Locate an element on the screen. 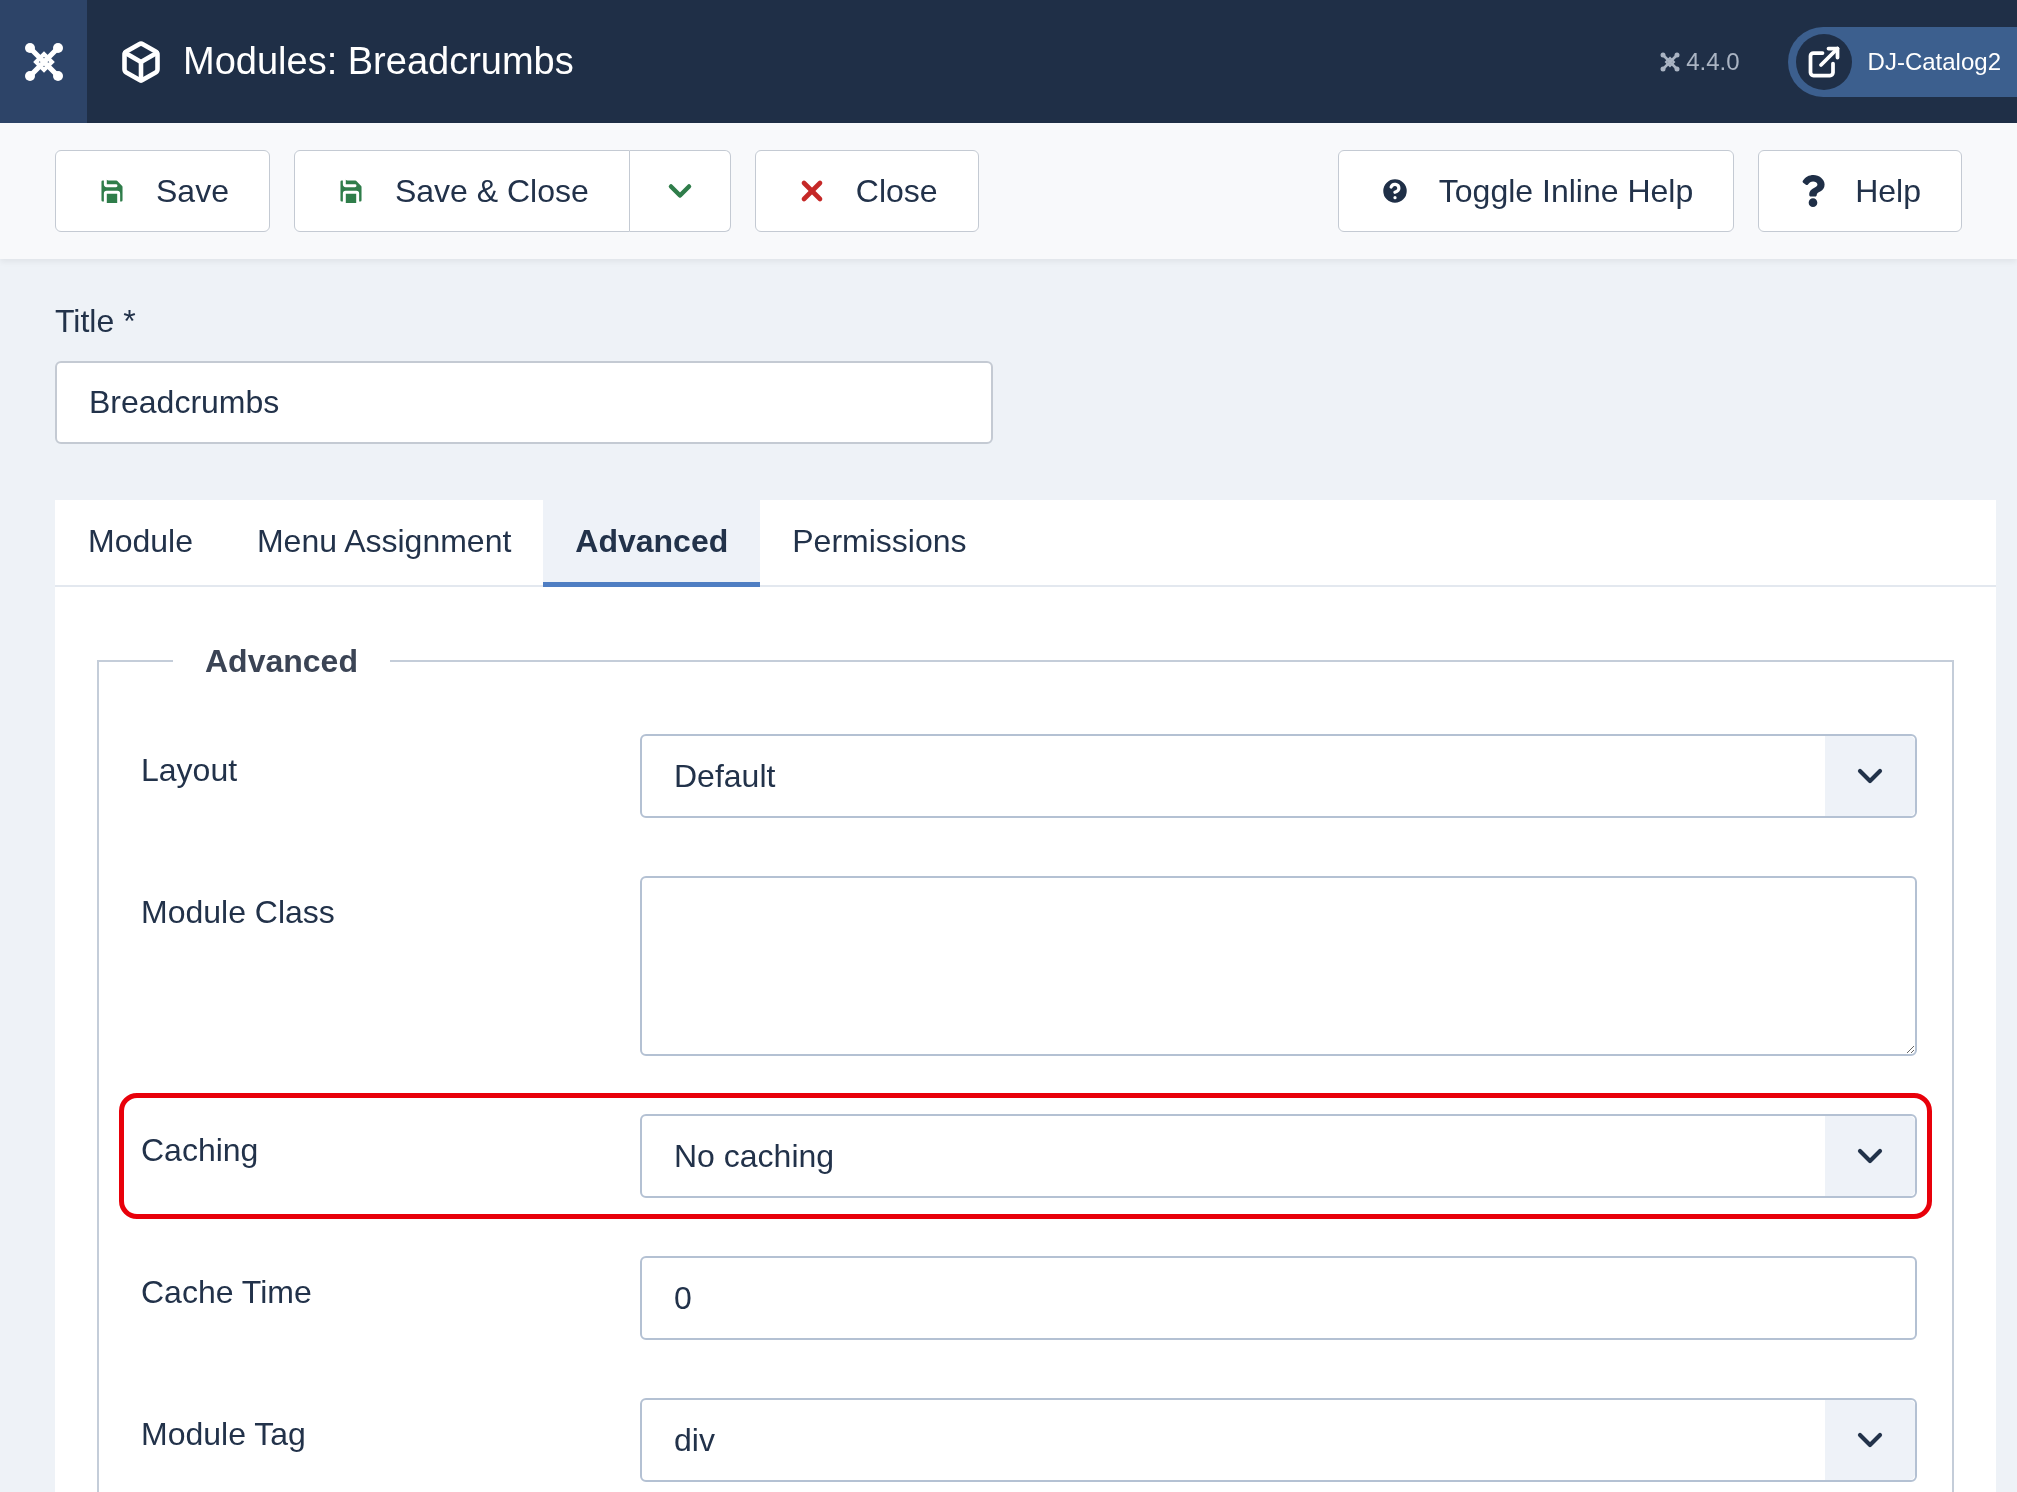 This screenshot has height=1492, width=2017. select-field: No caching is located at coordinates (1278, 1156).